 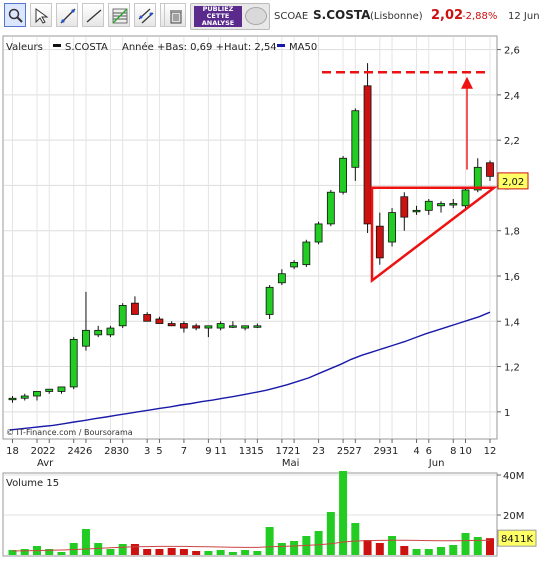 I want to click on x-tick-label: 23, so click(x=318, y=451).